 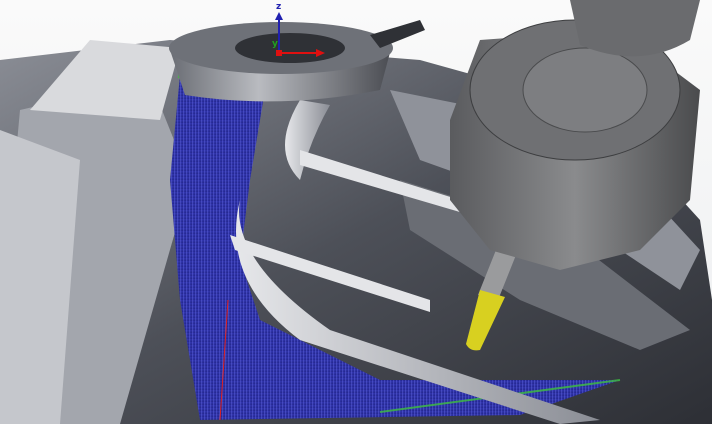 I want to click on blade-tip, so click(x=397, y=34).